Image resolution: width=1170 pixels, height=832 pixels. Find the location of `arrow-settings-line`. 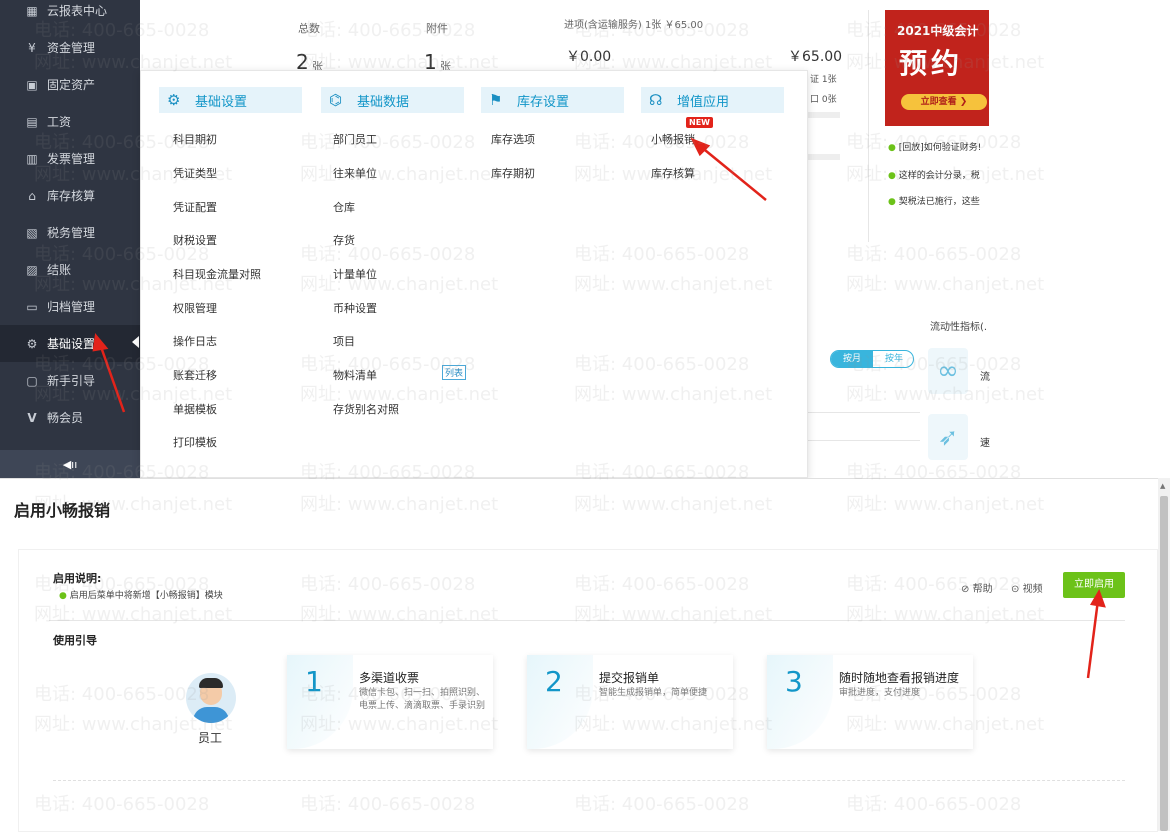

arrow-settings-line is located at coordinates (112, 378).